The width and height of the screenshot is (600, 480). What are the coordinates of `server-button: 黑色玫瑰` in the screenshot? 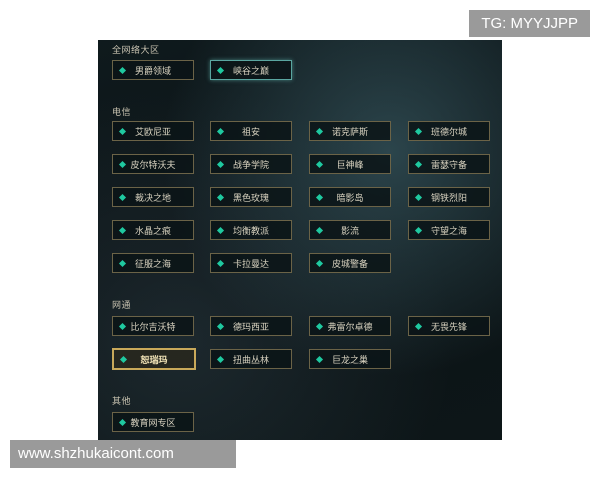 It's located at (251, 197).